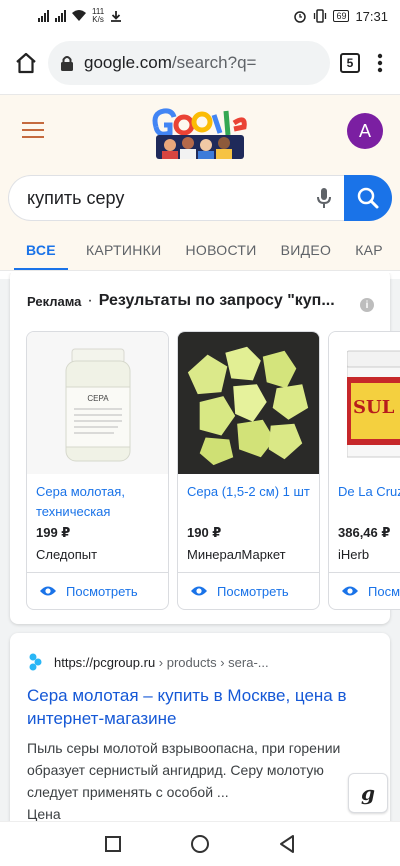 This screenshot has height=866, width=400. Describe the element at coordinates (79, 15) in the screenshot. I see `wifi-icon` at that location.